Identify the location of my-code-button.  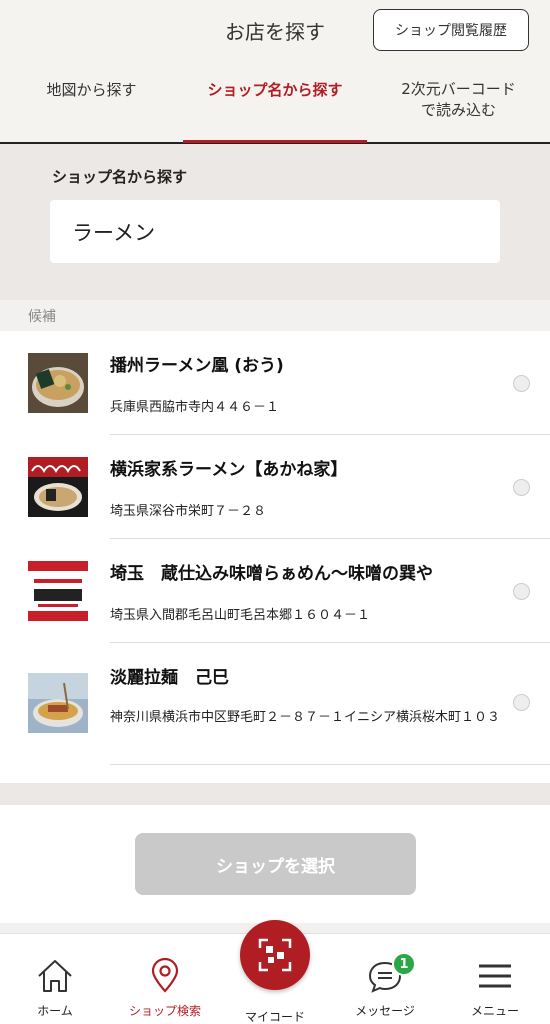
(275, 955).